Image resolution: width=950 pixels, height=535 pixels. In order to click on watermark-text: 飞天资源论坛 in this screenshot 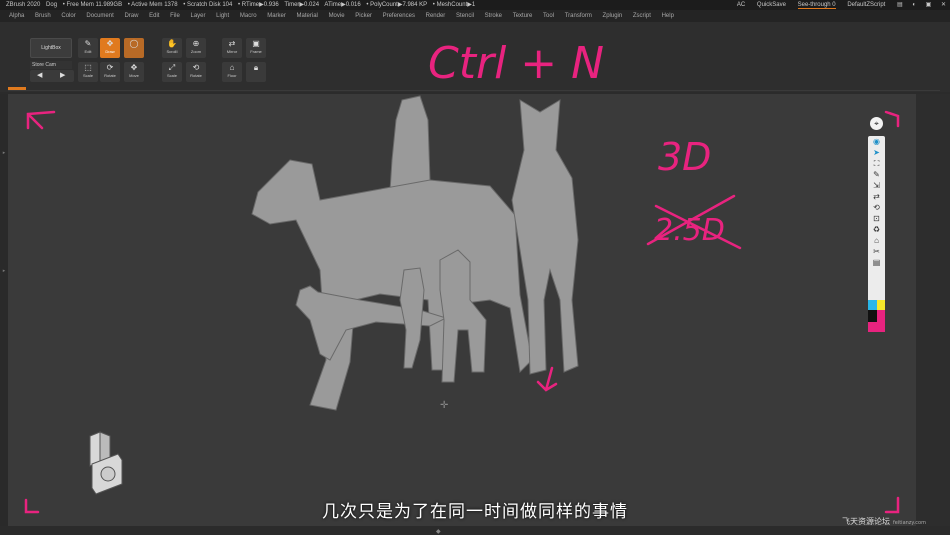, I will do `click(866, 521)`.